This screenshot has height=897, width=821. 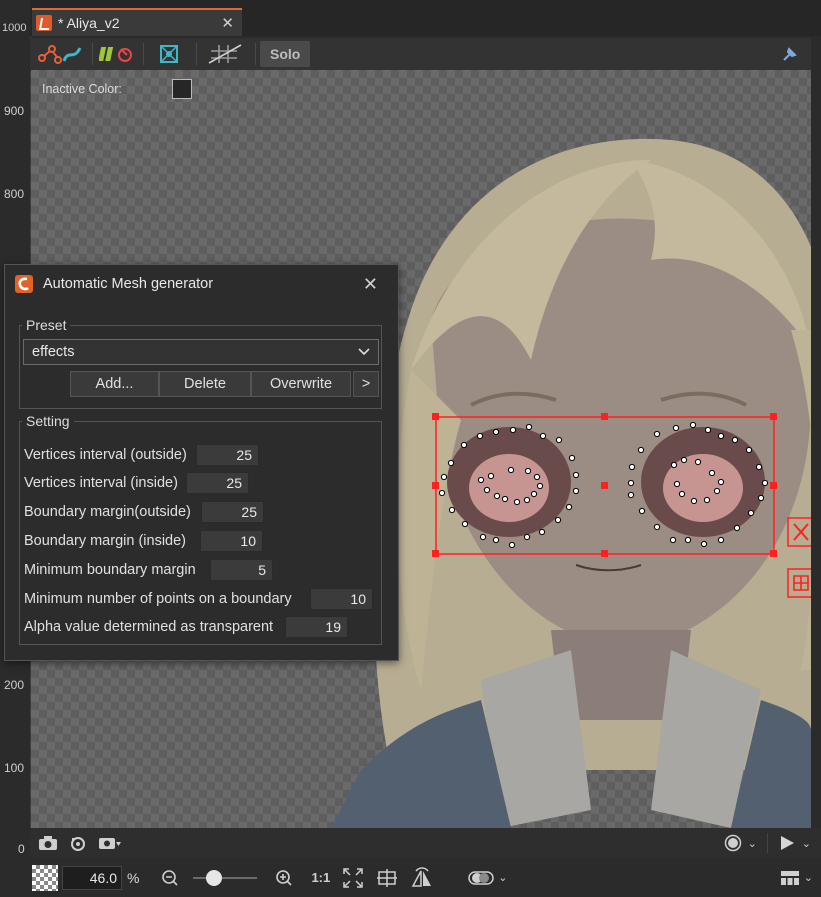 I want to click on display-toggle-icon, so click(x=481, y=878).